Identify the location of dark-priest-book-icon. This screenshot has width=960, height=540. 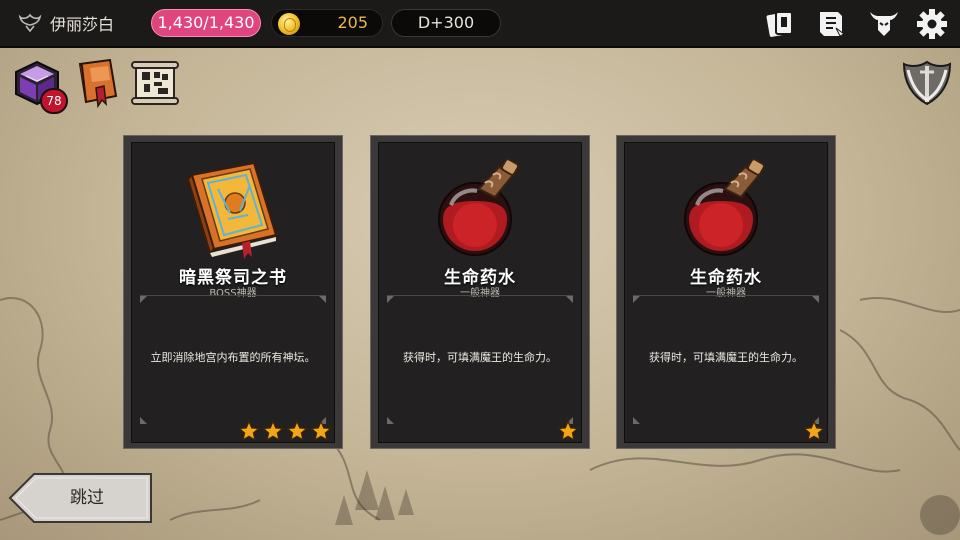
(232, 210).